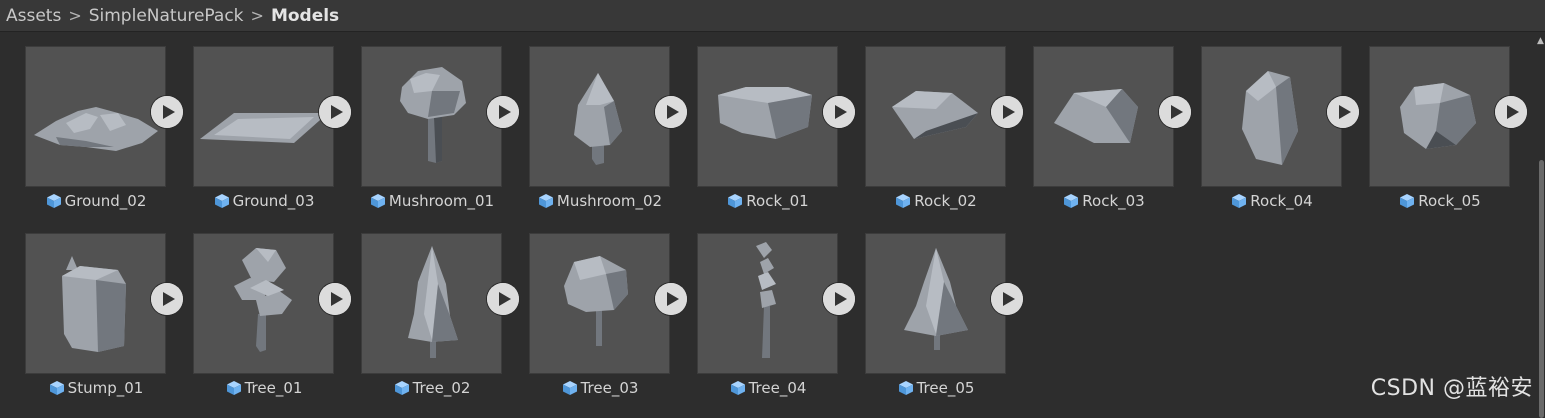 The width and height of the screenshot is (1545, 418). What do you see at coordinates (777, 388) in the screenshot?
I see `asset-name: Tree_04` at bounding box center [777, 388].